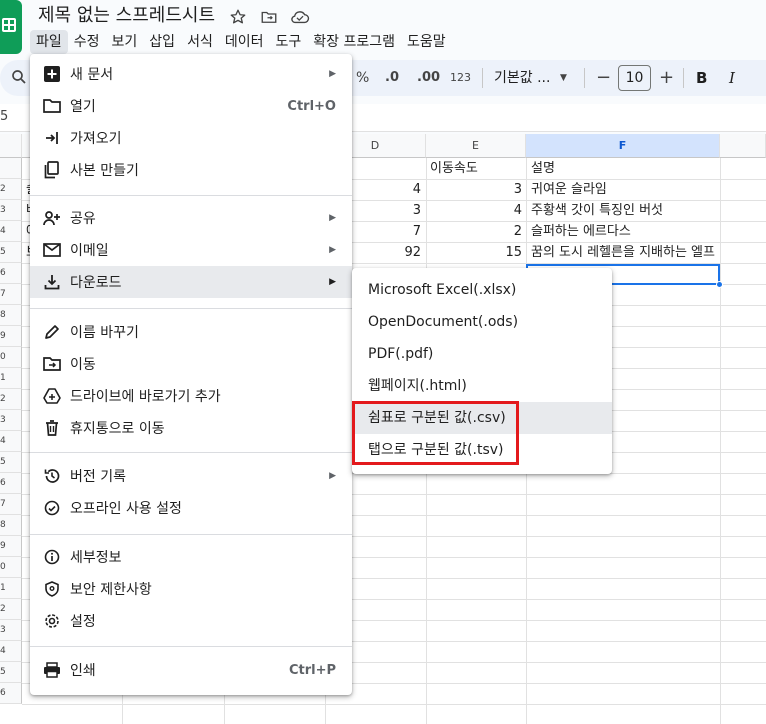  I want to click on menu-item-import: 가져오기, so click(191, 138).